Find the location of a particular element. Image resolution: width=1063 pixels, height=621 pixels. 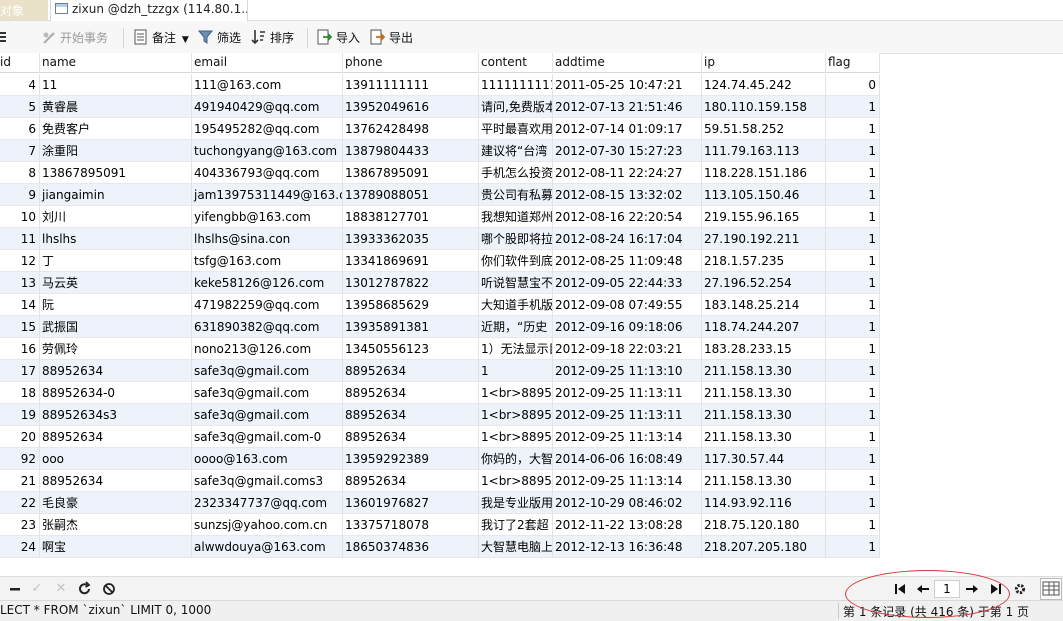

cell-name: 刘川 is located at coordinates (116, 217).